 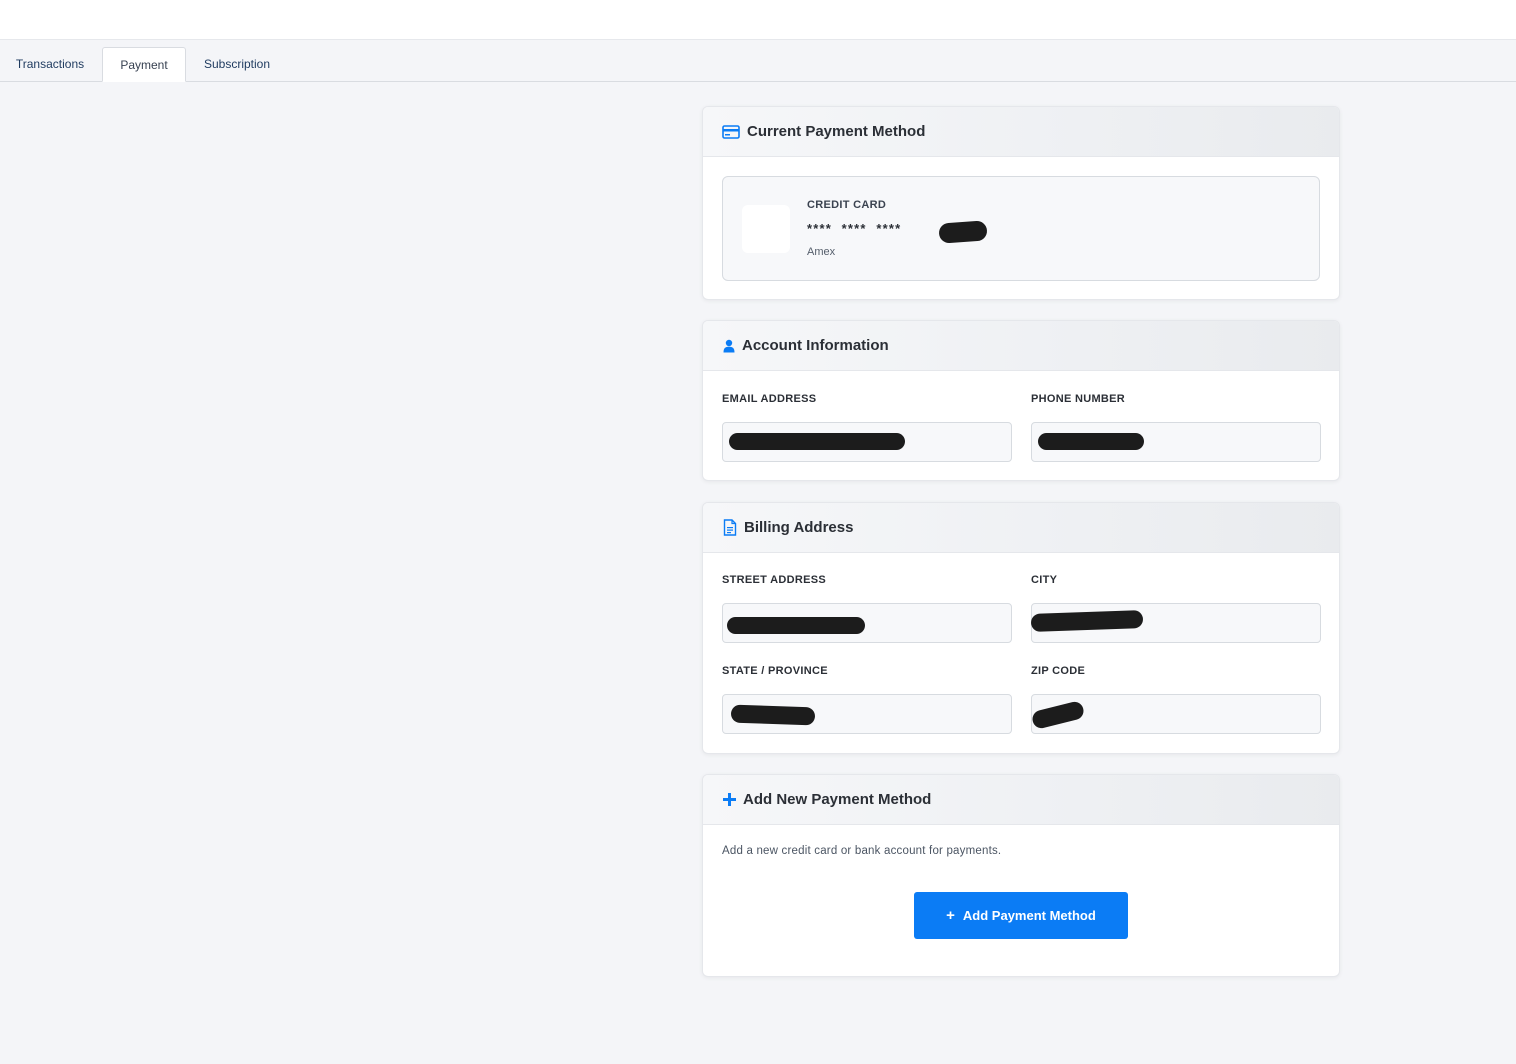 What do you see at coordinates (774, 580) in the screenshot?
I see `street-label: STREET ADDRESS` at bounding box center [774, 580].